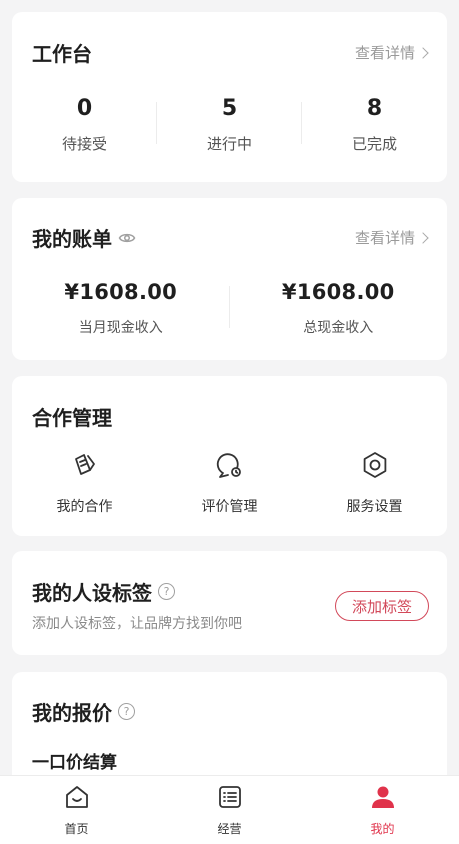 The width and height of the screenshot is (459, 844). I want to click on list-icon, so click(230, 799).